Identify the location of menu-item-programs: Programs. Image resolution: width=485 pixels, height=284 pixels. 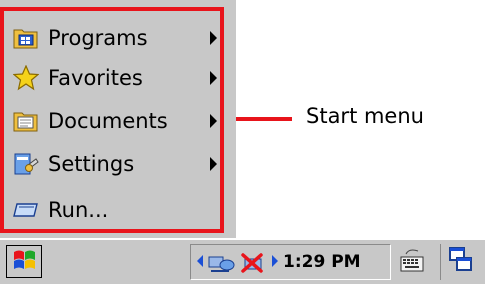
(115, 38).